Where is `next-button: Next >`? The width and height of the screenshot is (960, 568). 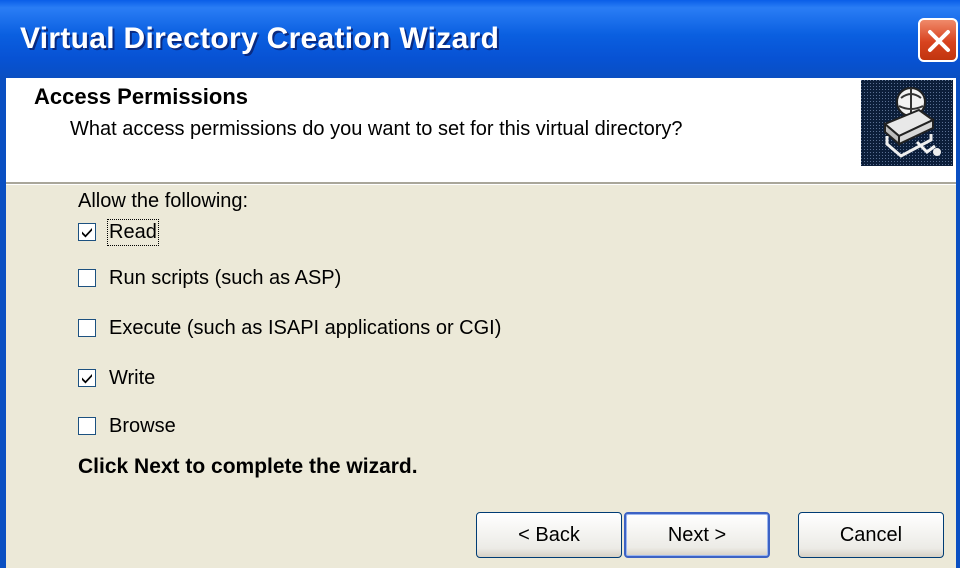
next-button: Next > is located at coordinates (697, 535).